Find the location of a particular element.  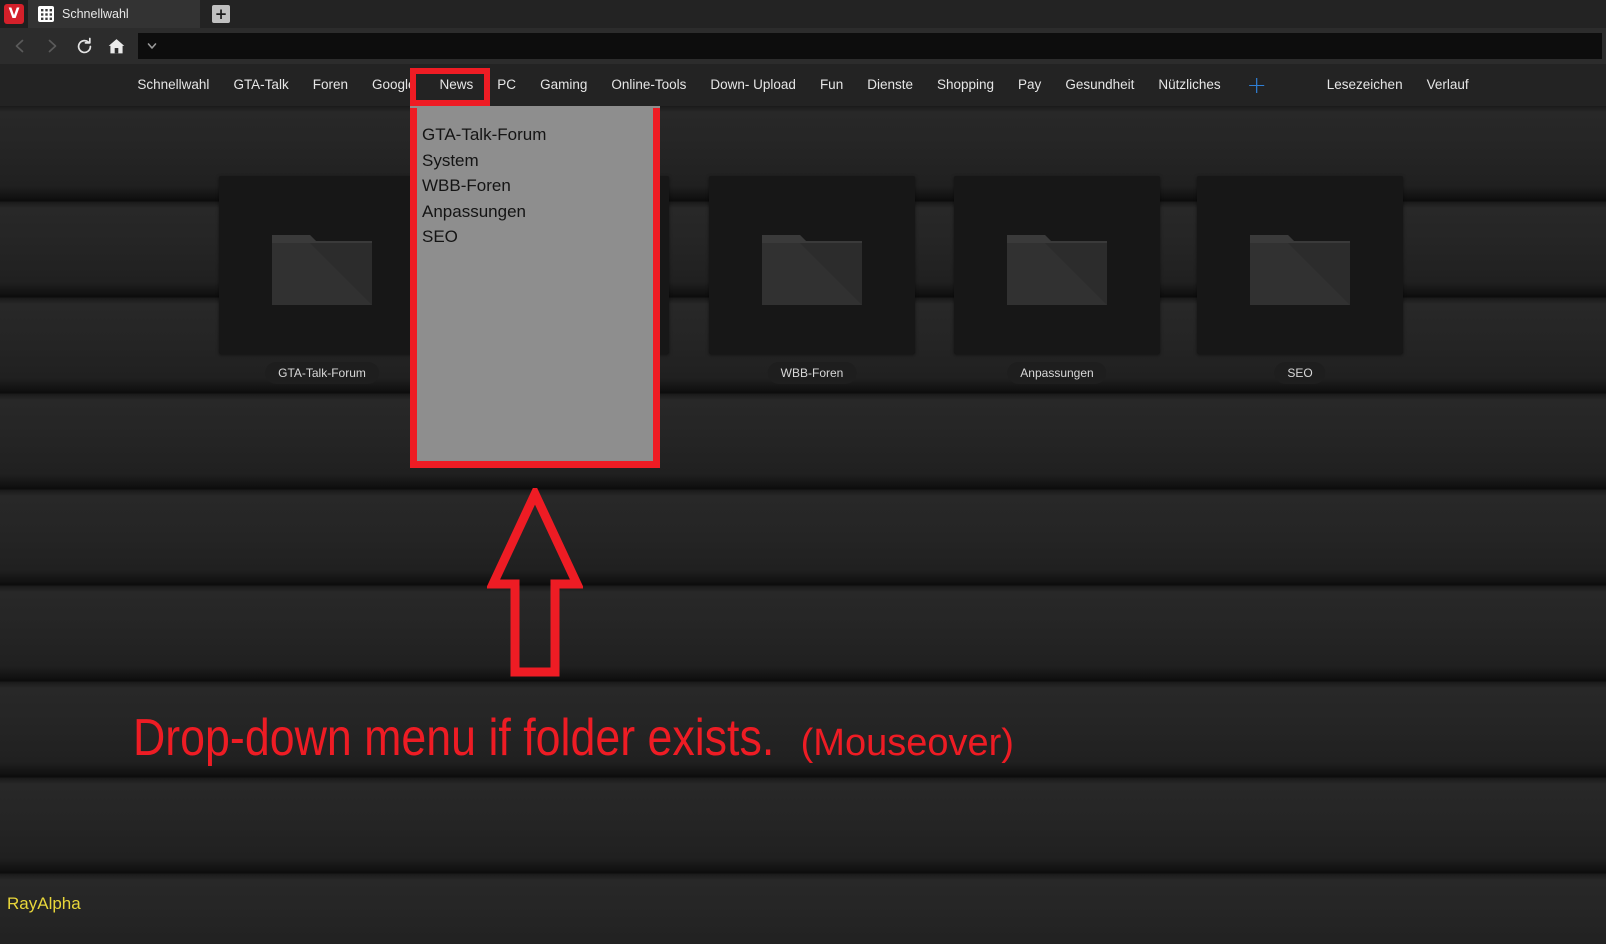

dropdown-item-anpassungen: Anpassungen is located at coordinates (541, 212).